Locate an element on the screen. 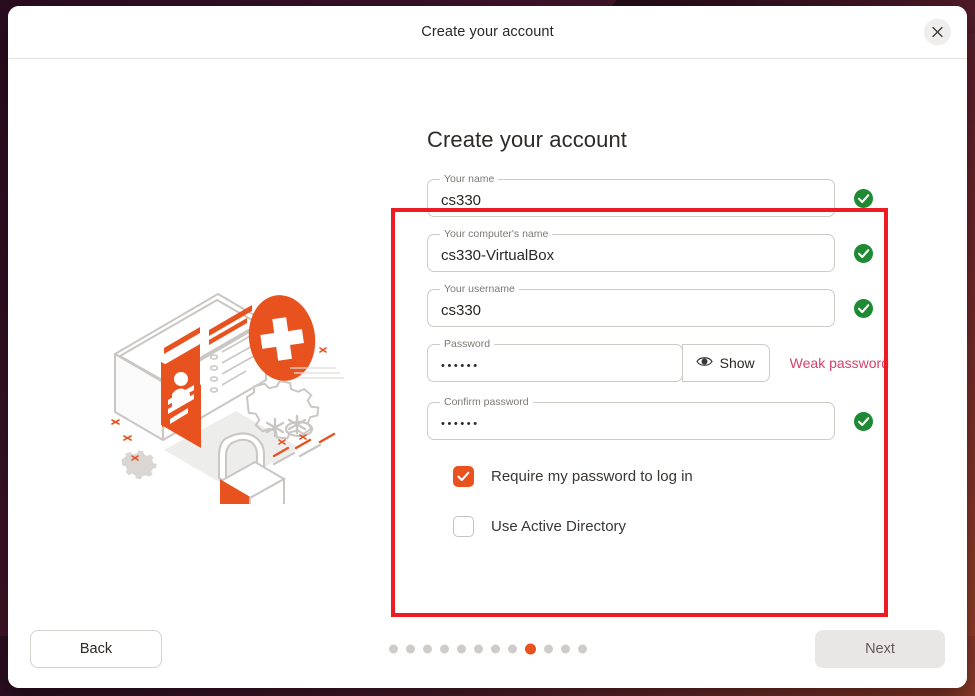 The width and height of the screenshot is (975, 696). window-title: Create your account is located at coordinates (487, 32).